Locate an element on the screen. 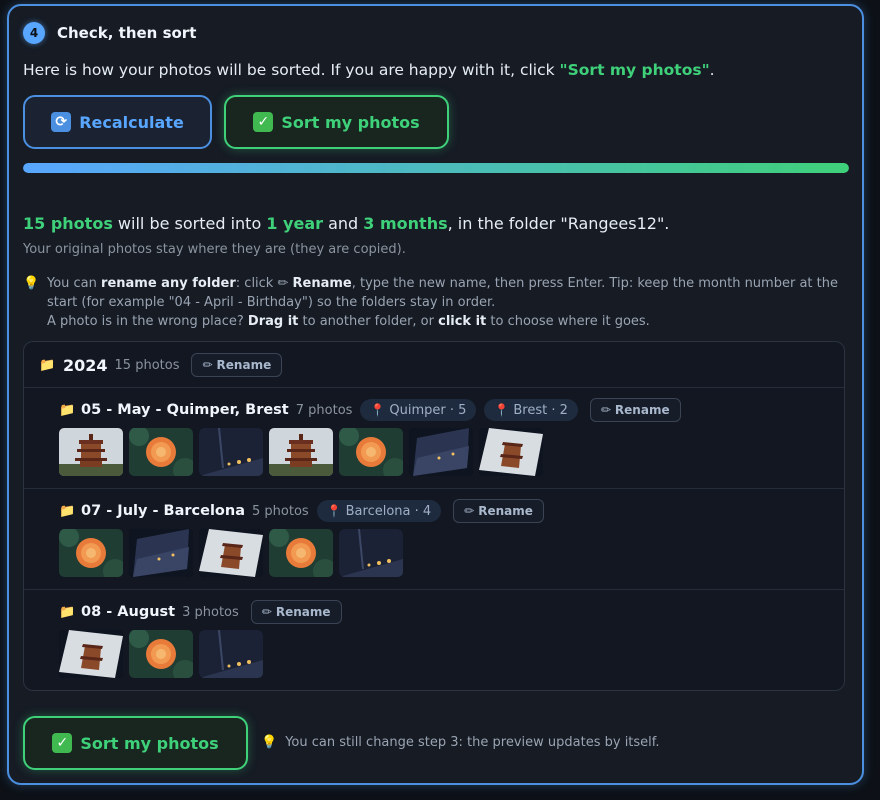  month-count: 5 photos is located at coordinates (280, 511).